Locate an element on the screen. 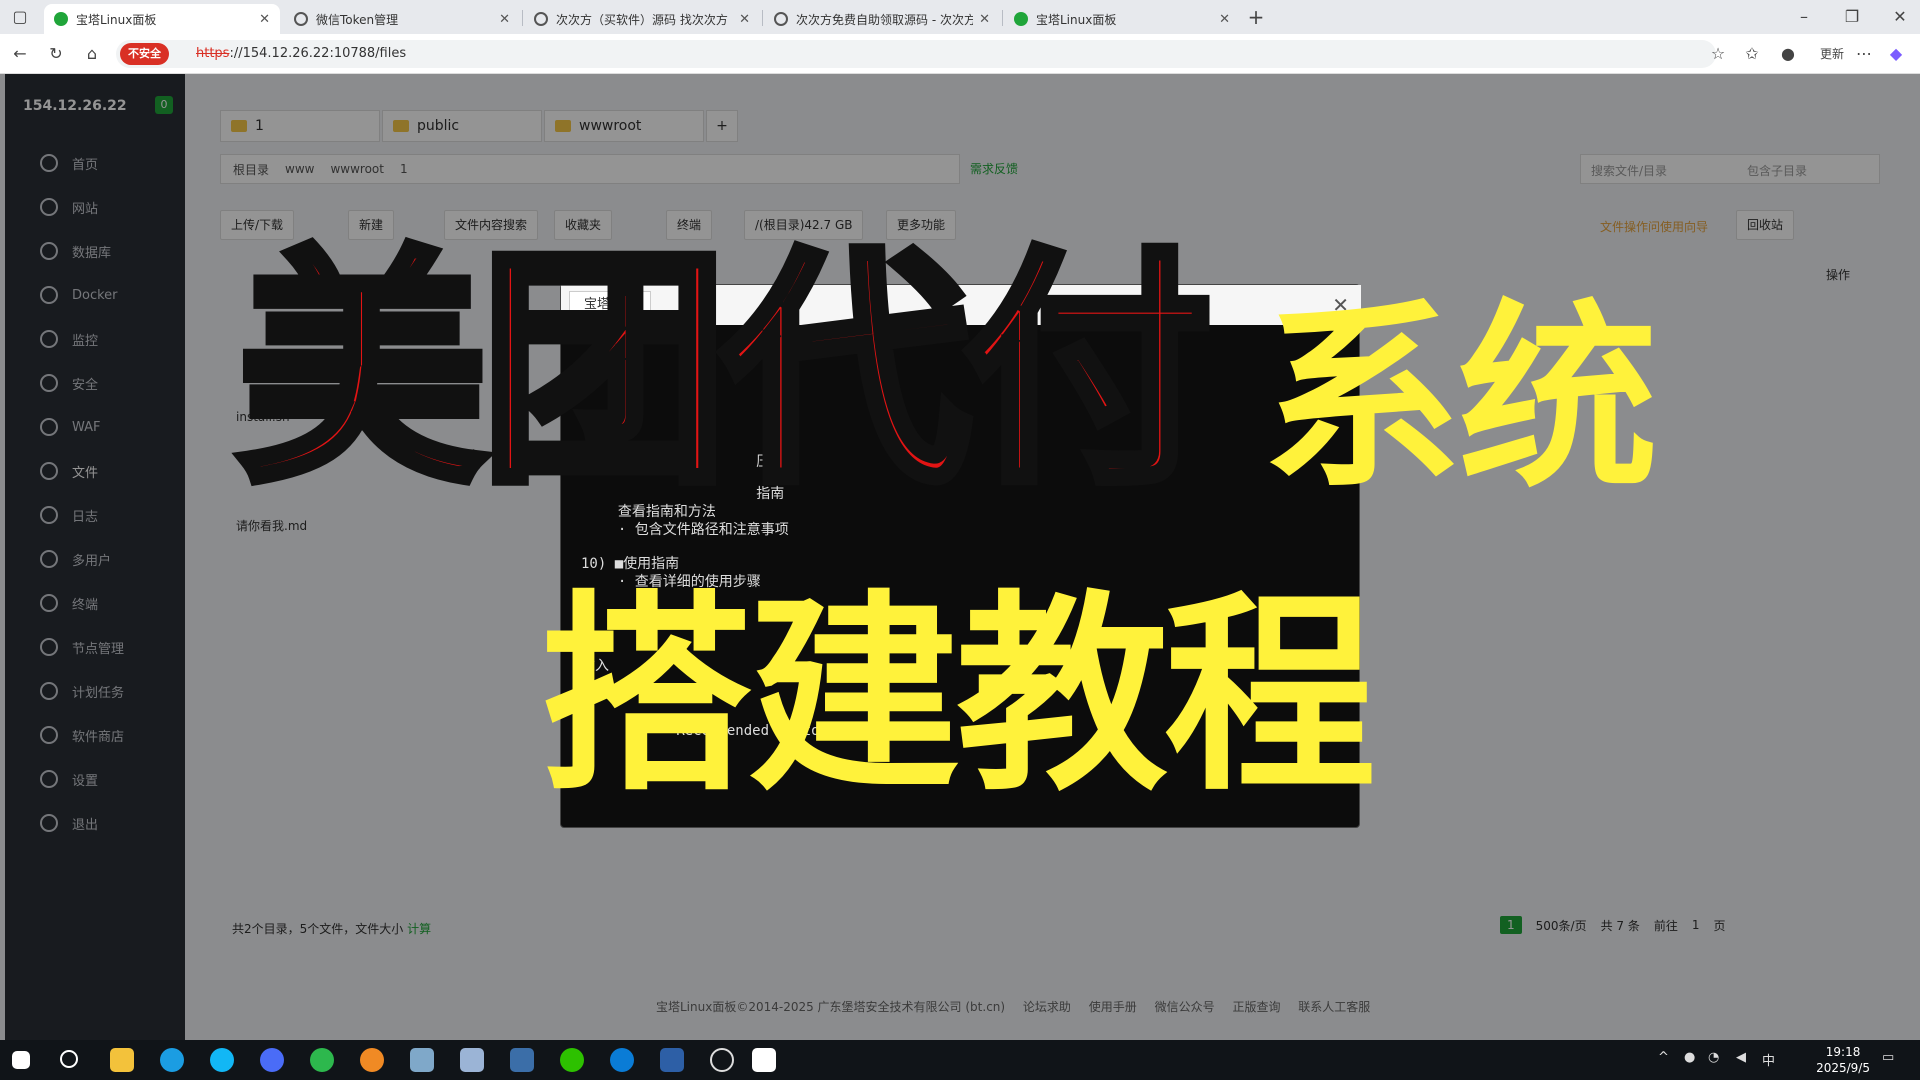  term-line: 10) ■使用指南 is located at coordinates (630, 564).